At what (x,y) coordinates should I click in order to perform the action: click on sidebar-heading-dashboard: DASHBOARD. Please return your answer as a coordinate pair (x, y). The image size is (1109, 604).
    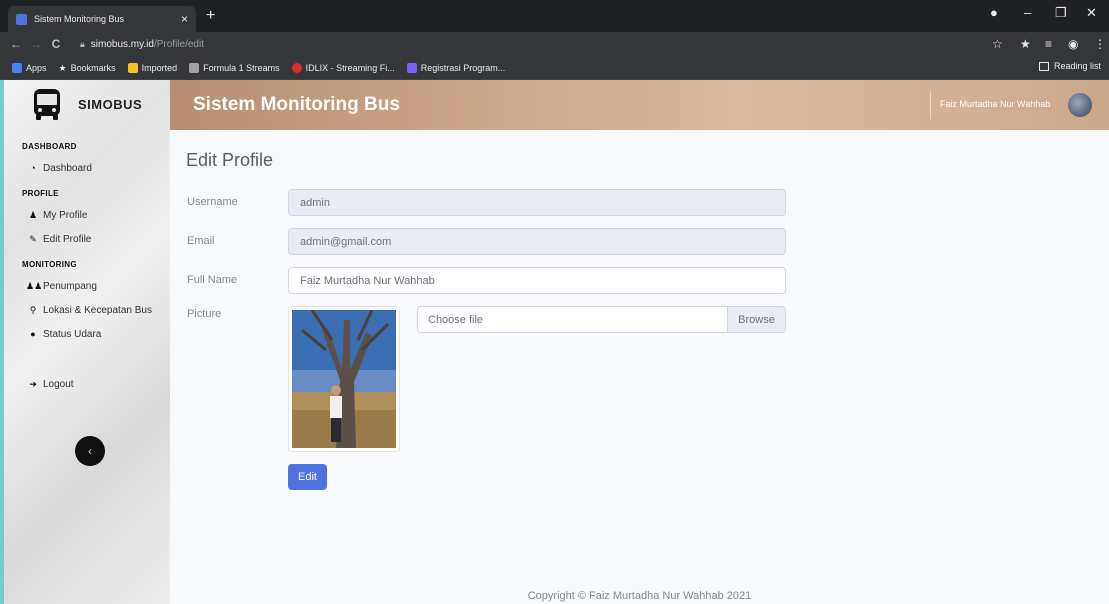
    Looking at the image, I should click on (49, 146).